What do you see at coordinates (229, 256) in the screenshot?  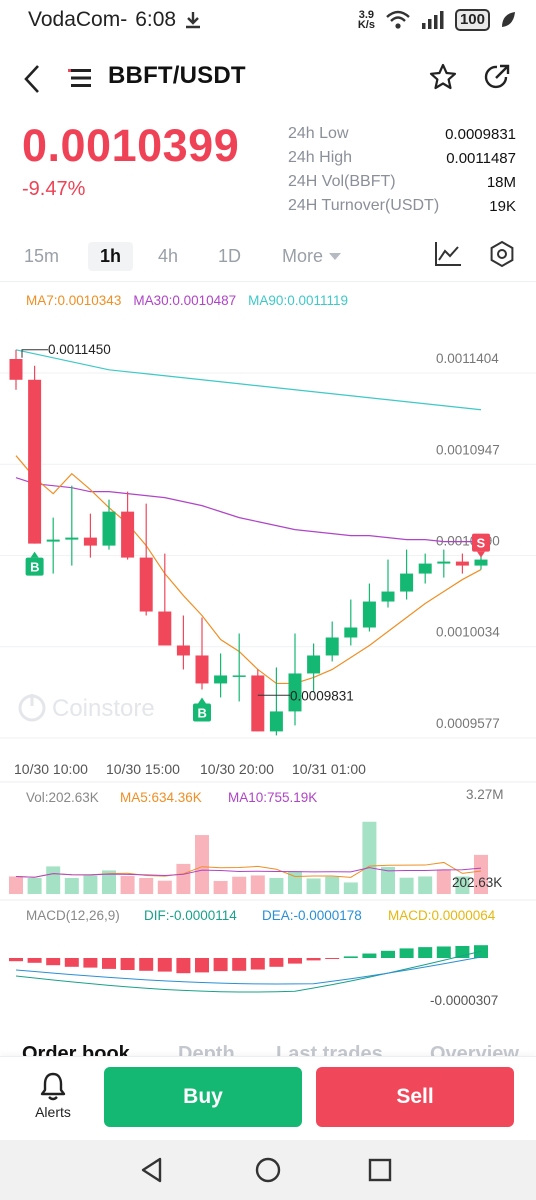 I see `tab-1d: 1D` at bounding box center [229, 256].